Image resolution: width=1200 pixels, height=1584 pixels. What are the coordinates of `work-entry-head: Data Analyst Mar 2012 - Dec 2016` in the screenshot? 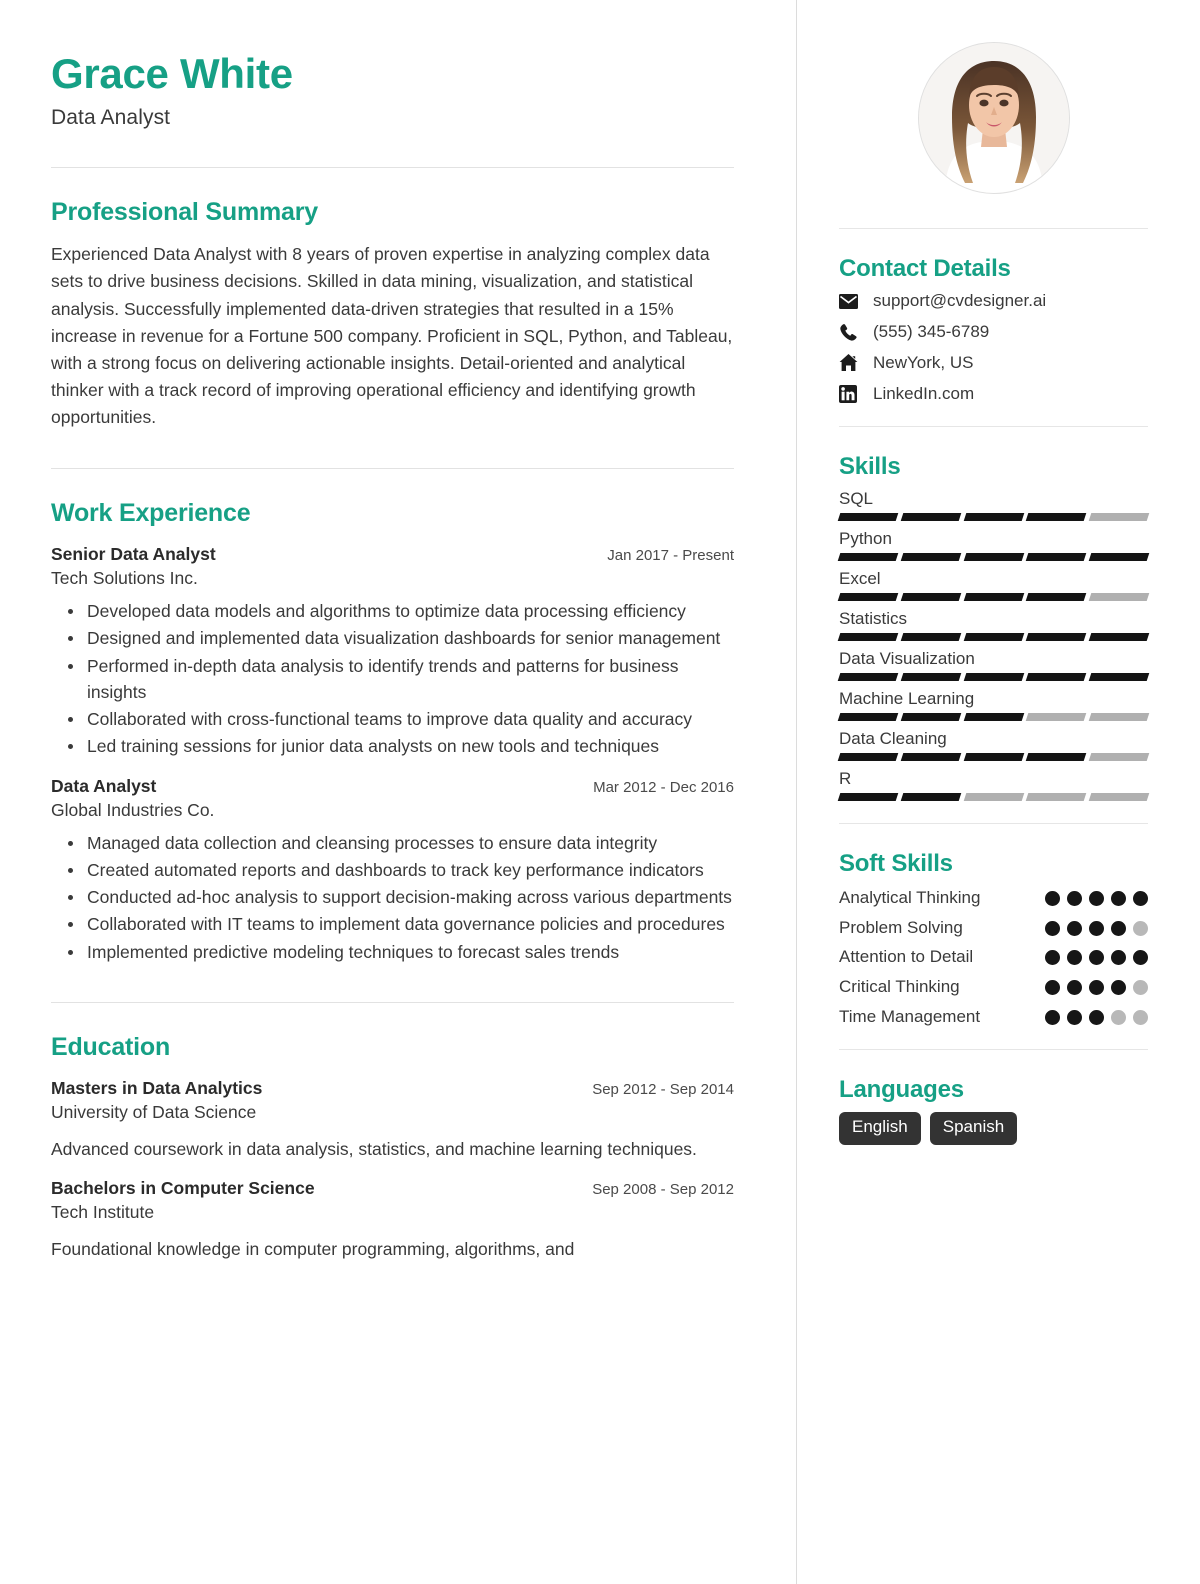 It's located at (392, 786).